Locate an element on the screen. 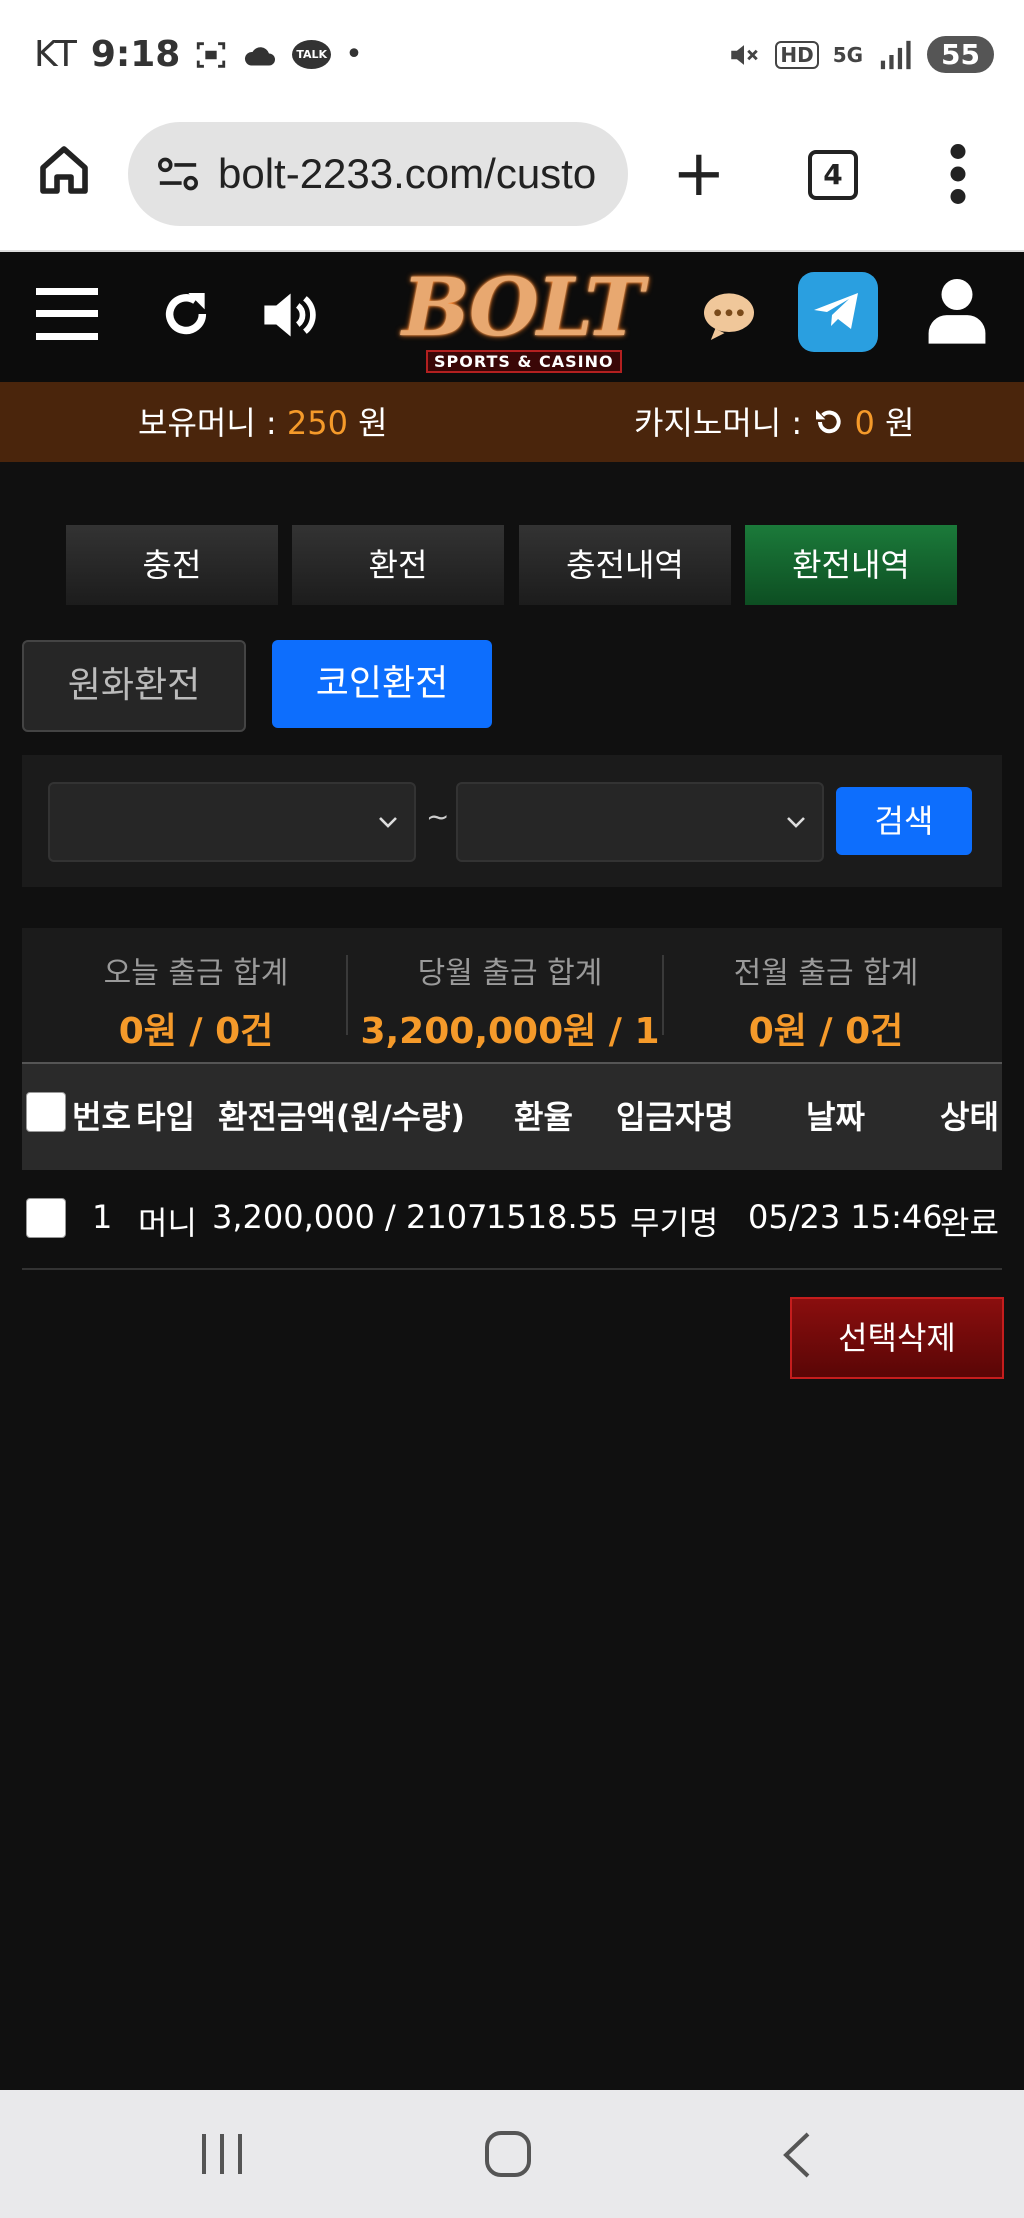 This screenshot has width=1024, height=2218. select-all-checkbox is located at coordinates (46, 1112).